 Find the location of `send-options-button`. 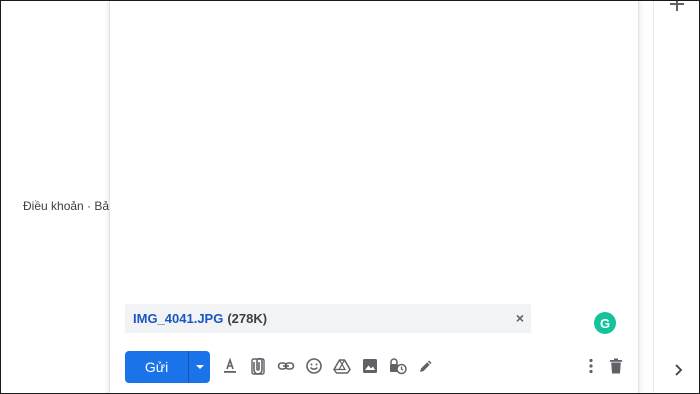

send-options-button is located at coordinates (199, 367).